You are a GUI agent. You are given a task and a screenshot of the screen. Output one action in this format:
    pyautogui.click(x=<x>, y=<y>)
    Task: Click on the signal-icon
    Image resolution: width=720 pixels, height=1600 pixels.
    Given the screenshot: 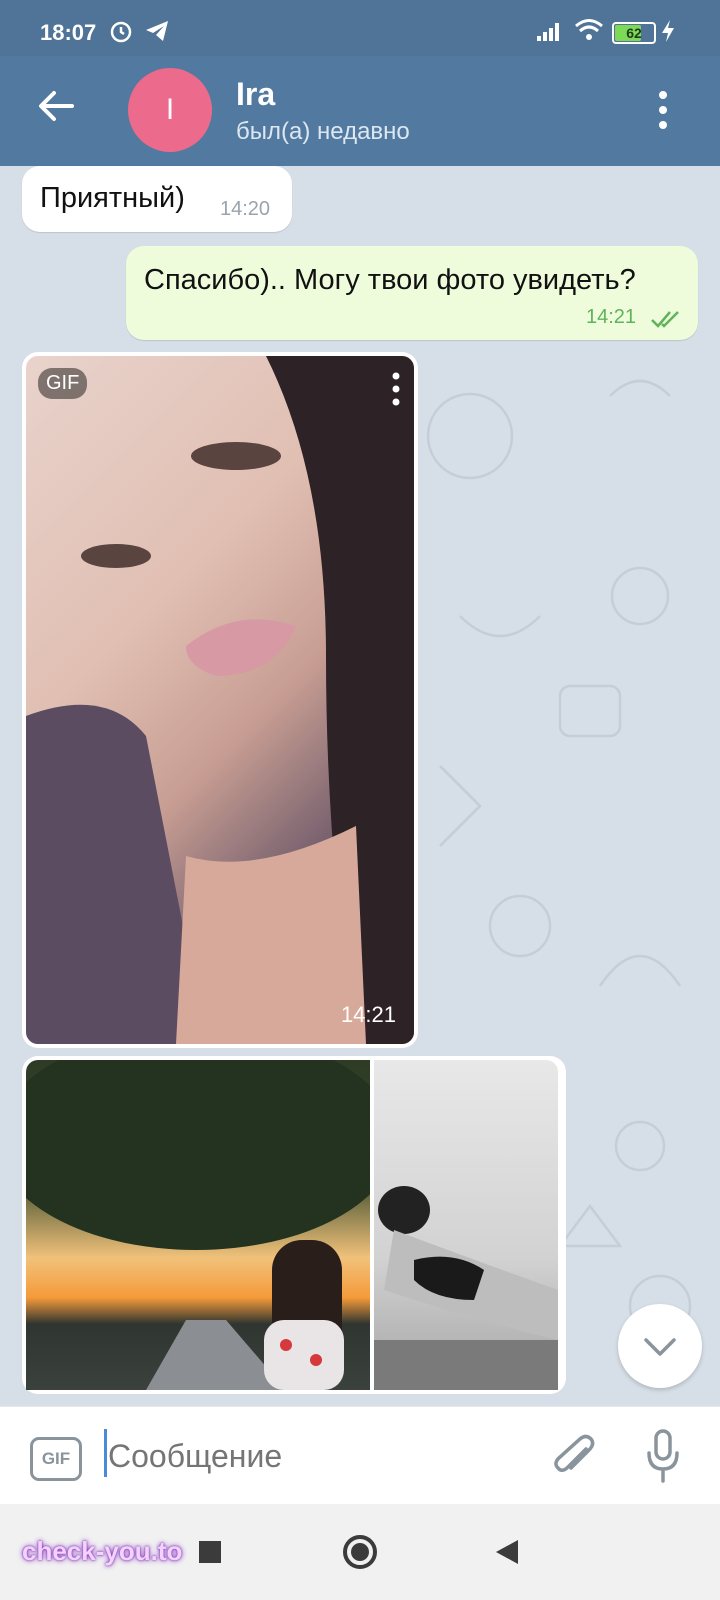 What is the action you would take?
    pyautogui.click(x=548, y=32)
    